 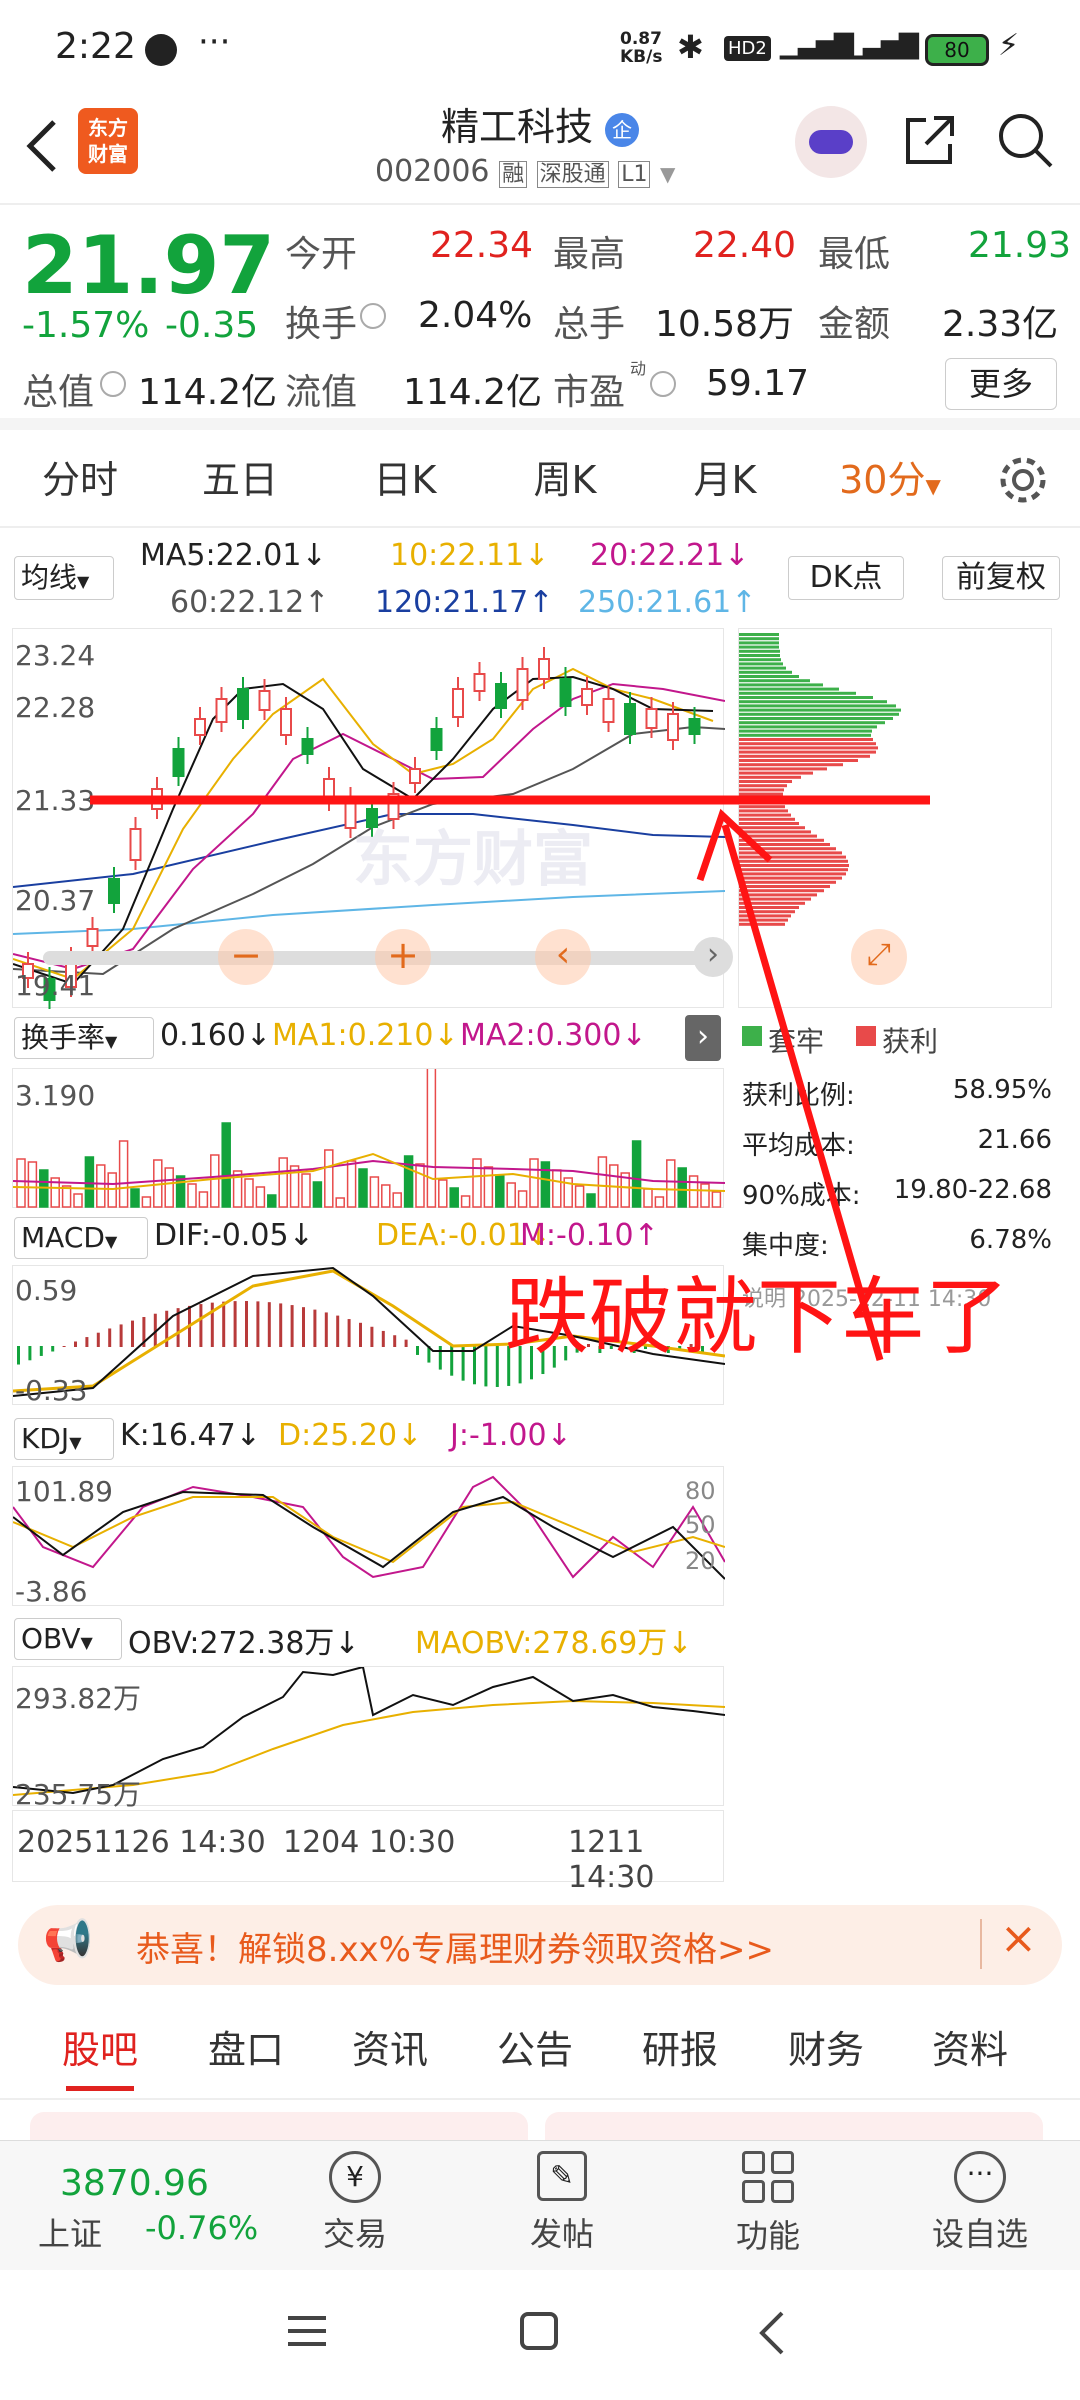 I want to click on system-nav, so click(x=540, y=2335).